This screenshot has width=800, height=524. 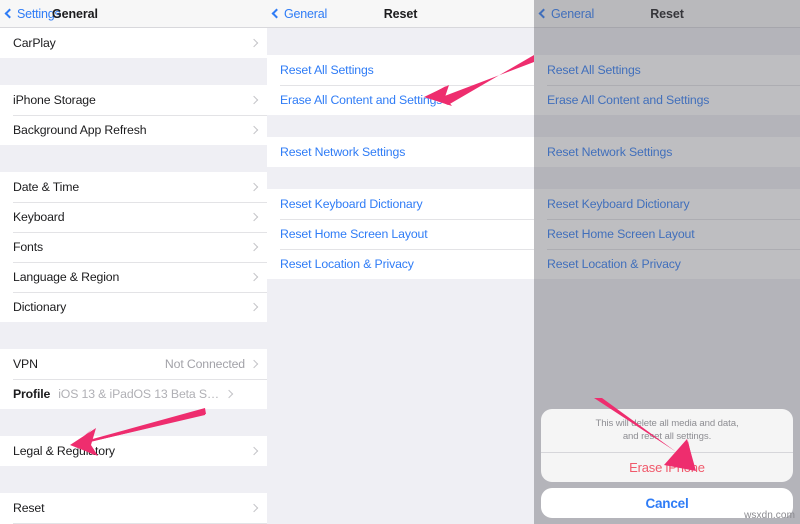 I want to click on settings-row-background-app-refresh: Background App Refresh, so click(x=133, y=130).